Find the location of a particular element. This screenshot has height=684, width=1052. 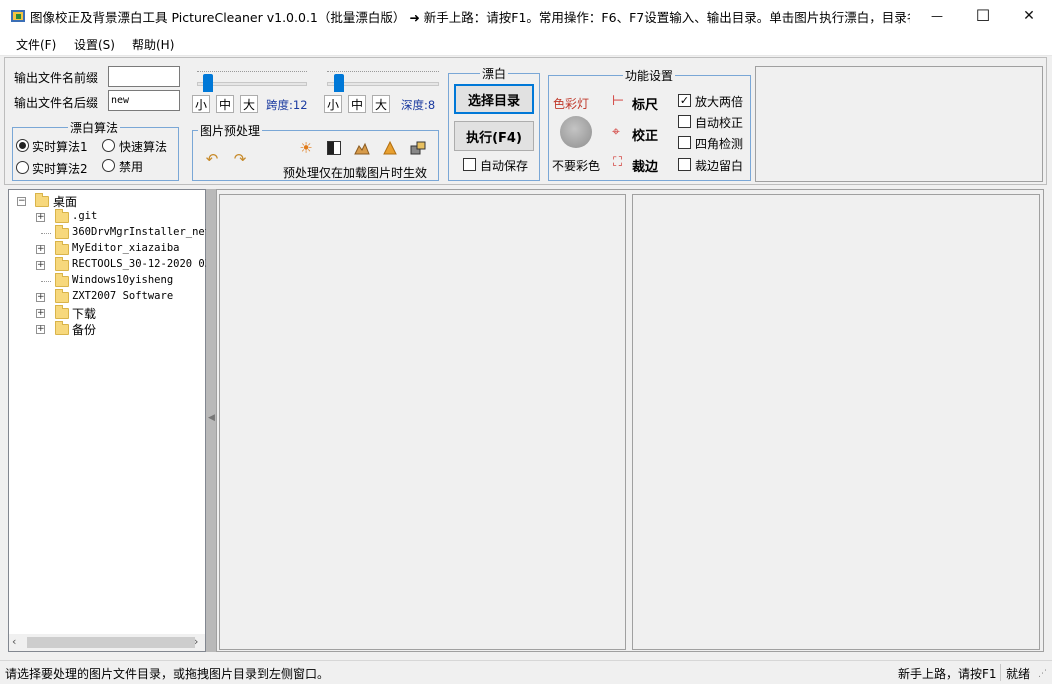

tree-item: + 下载 is located at coordinates (107, 313).